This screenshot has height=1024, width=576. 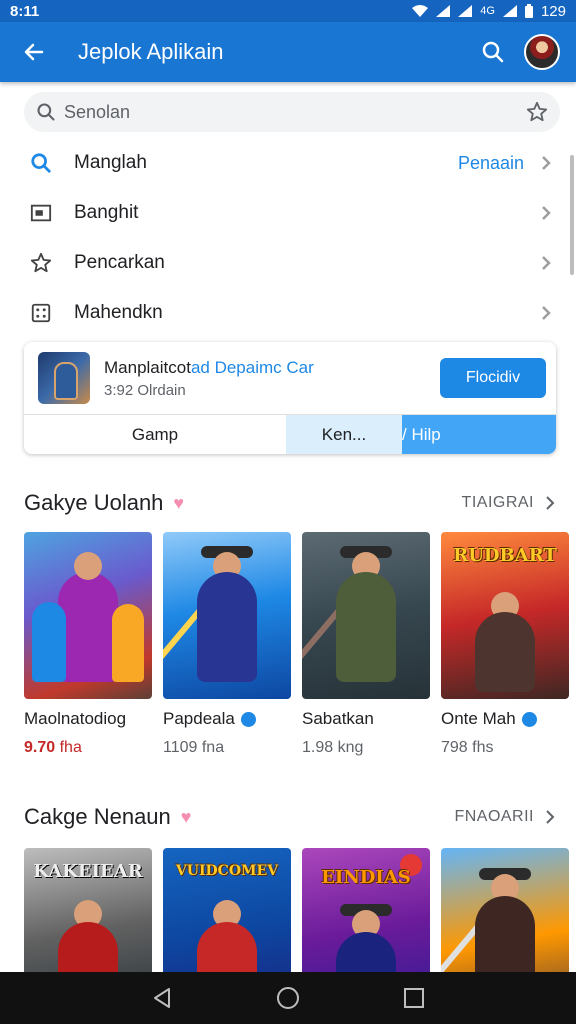 I want to click on menu-item-manglah: Manglah Penaain, so click(x=288, y=163).